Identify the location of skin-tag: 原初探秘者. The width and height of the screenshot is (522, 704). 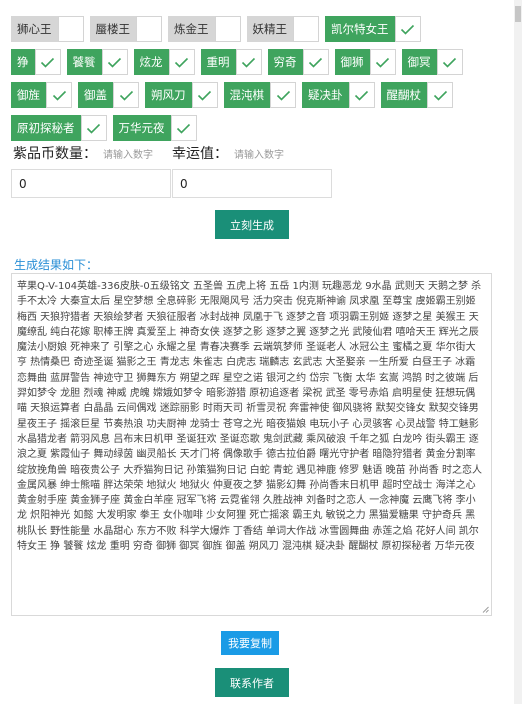
(59, 128).